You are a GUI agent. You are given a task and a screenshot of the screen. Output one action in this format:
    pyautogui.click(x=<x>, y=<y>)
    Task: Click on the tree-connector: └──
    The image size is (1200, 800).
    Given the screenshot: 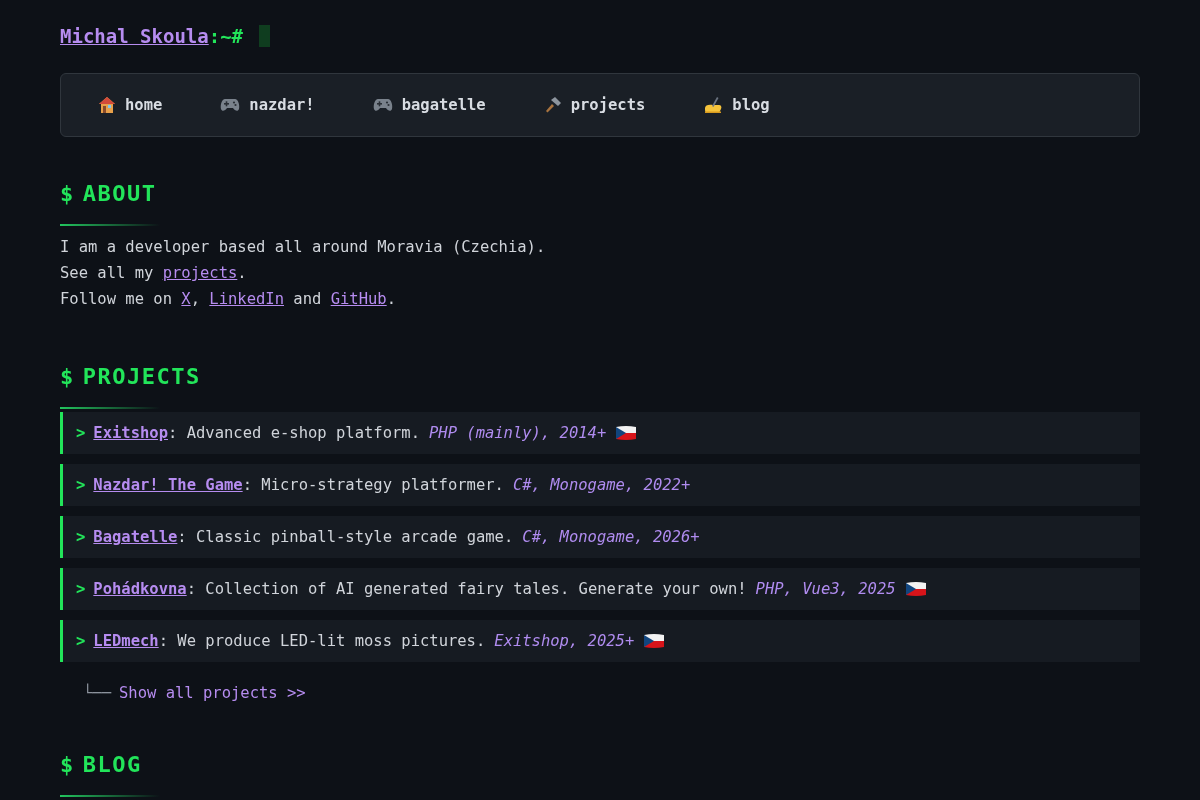 What is the action you would take?
    pyautogui.click(x=97, y=693)
    